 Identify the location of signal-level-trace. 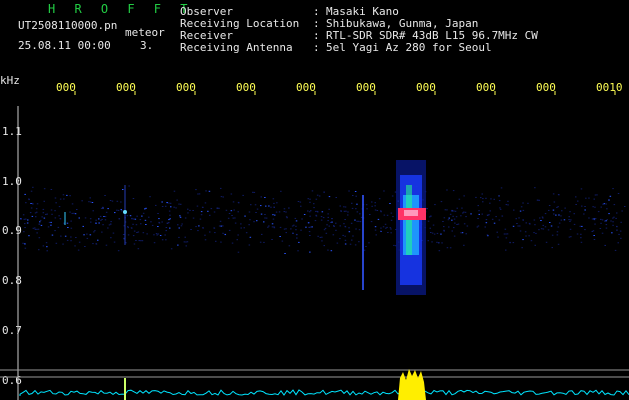
(324, 392).